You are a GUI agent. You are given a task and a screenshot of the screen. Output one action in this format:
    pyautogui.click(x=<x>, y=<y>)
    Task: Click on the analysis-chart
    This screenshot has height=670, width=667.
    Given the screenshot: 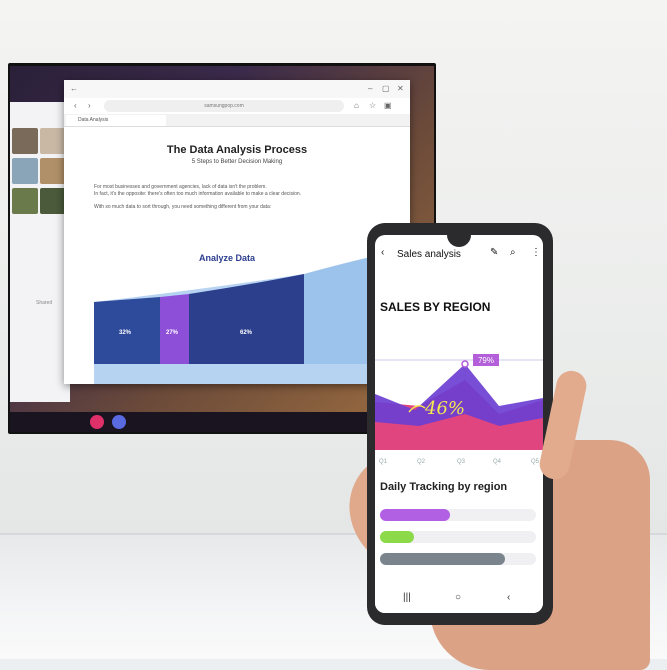 What is the action you would take?
    pyautogui.click(x=252, y=316)
    